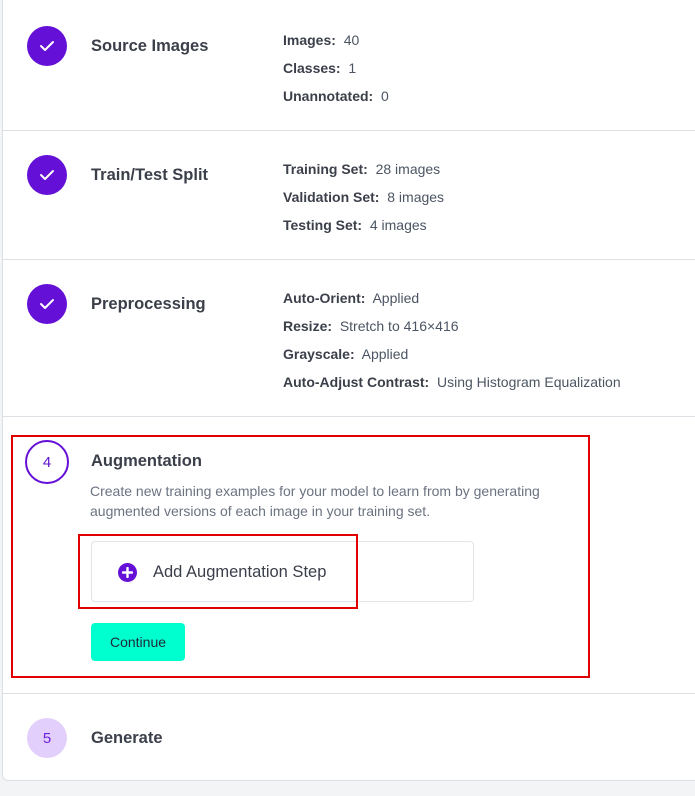  Describe the element at coordinates (362, 169) in the screenshot. I see `detail-training-set: Training Set: 28 images` at that location.